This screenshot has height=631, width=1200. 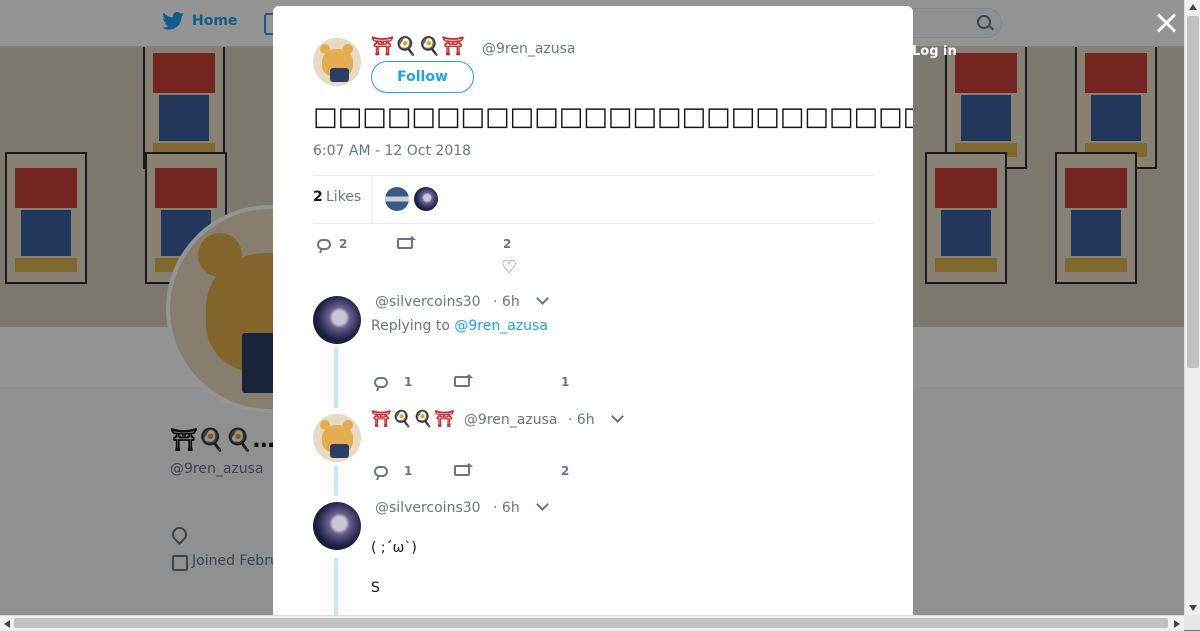 What do you see at coordinates (593, 199) in the screenshot?
I see `tweet-stats: 2 Likes` at bounding box center [593, 199].